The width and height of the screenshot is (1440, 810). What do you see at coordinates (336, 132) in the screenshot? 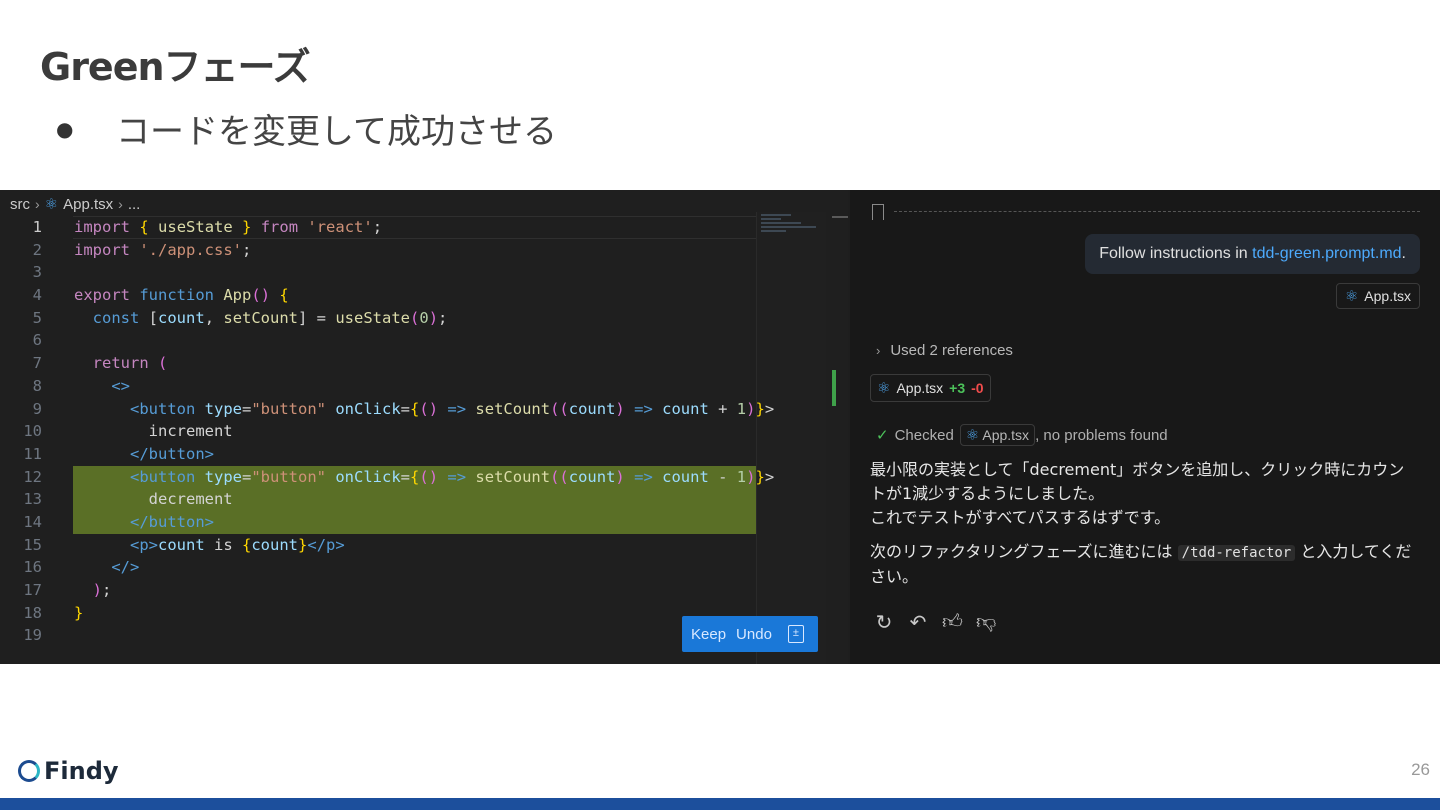
I see `bullet-text: コードを変更して成功させる` at bounding box center [336, 132].